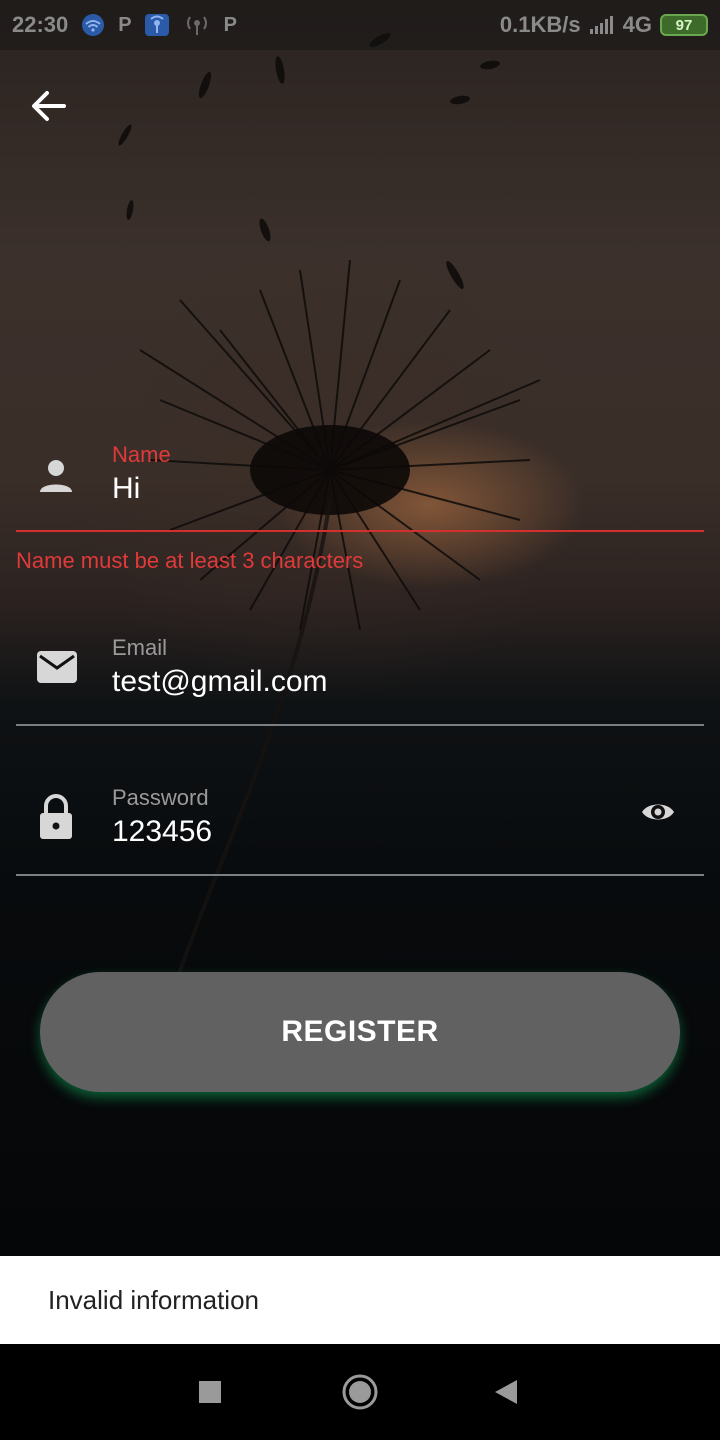 This screenshot has width=720, height=1440. I want to click on password-label: Password, so click(160, 797).